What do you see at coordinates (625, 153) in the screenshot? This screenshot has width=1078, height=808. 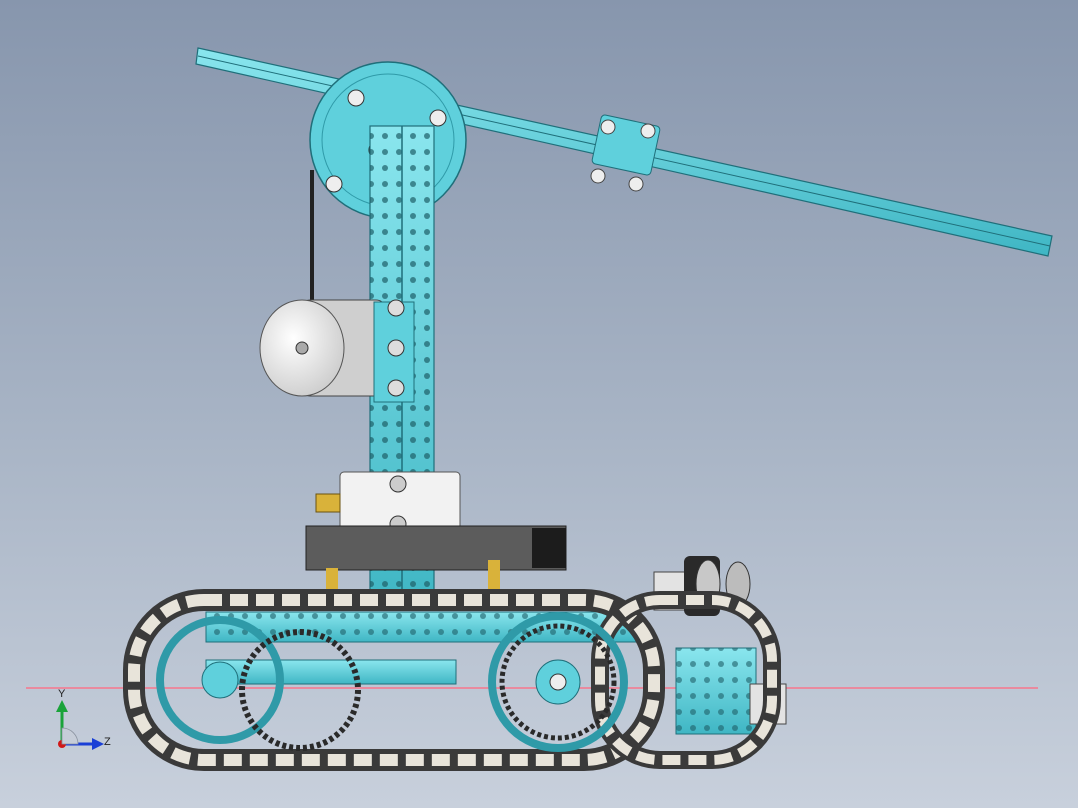 I see `beam-slider-carriage` at bounding box center [625, 153].